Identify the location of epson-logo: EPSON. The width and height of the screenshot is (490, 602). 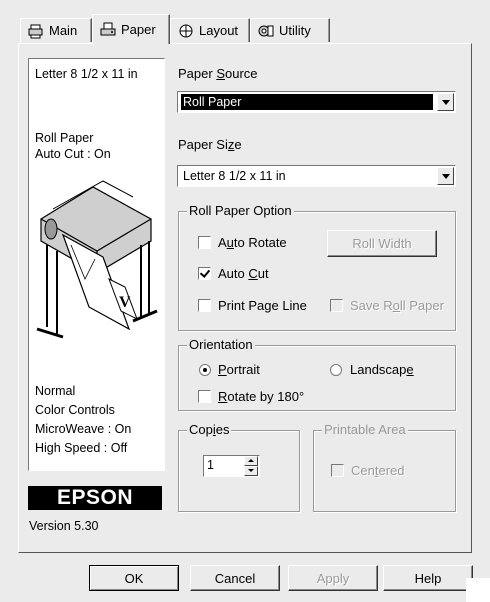
(95, 498).